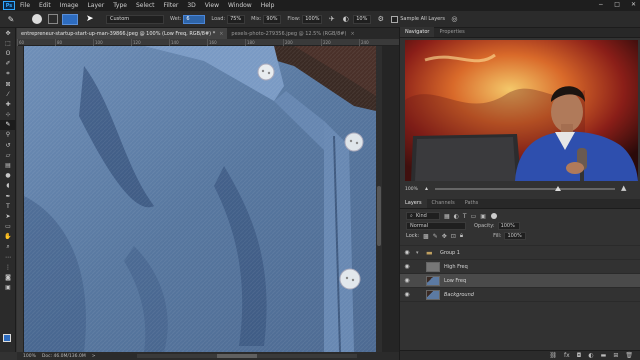 This screenshot has height=360, width=640. What do you see at coordinates (456, 267) in the screenshot?
I see `layer-name: High Freq` at bounding box center [456, 267].